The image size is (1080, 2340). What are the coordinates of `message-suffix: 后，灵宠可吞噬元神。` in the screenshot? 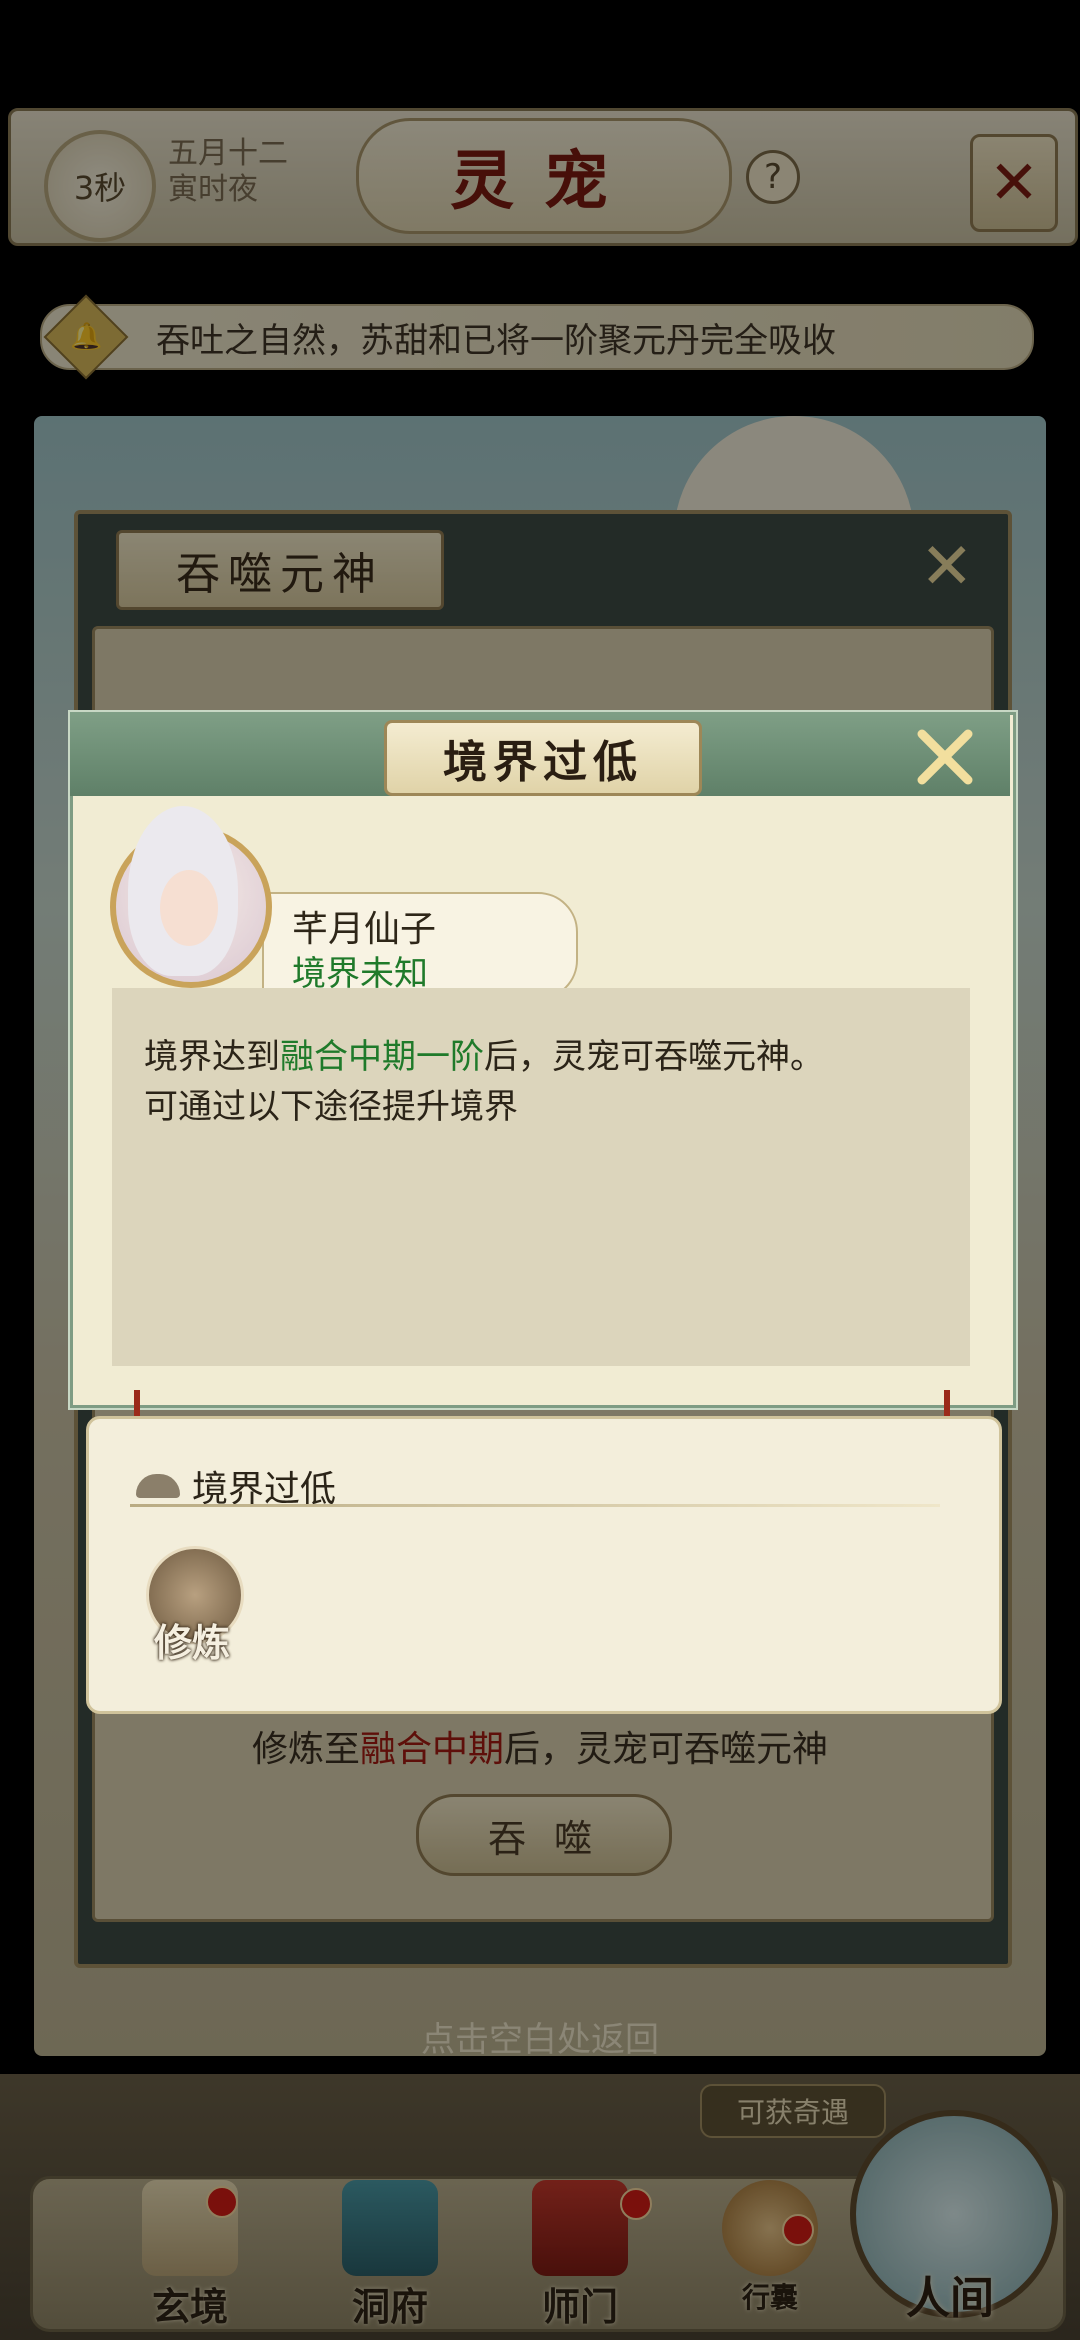 It's located at (654, 1057).